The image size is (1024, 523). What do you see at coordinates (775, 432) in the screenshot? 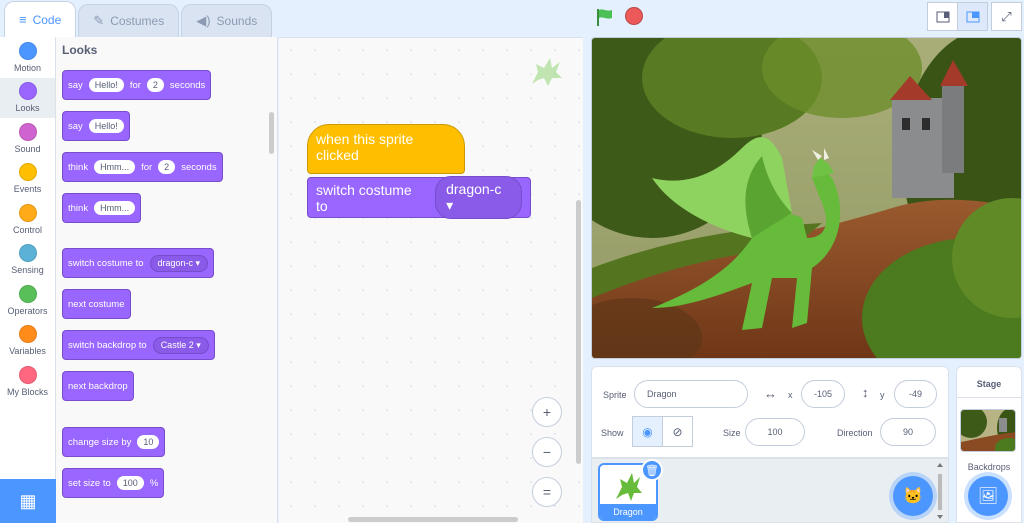
I see `size-field: 100` at bounding box center [775, 432].